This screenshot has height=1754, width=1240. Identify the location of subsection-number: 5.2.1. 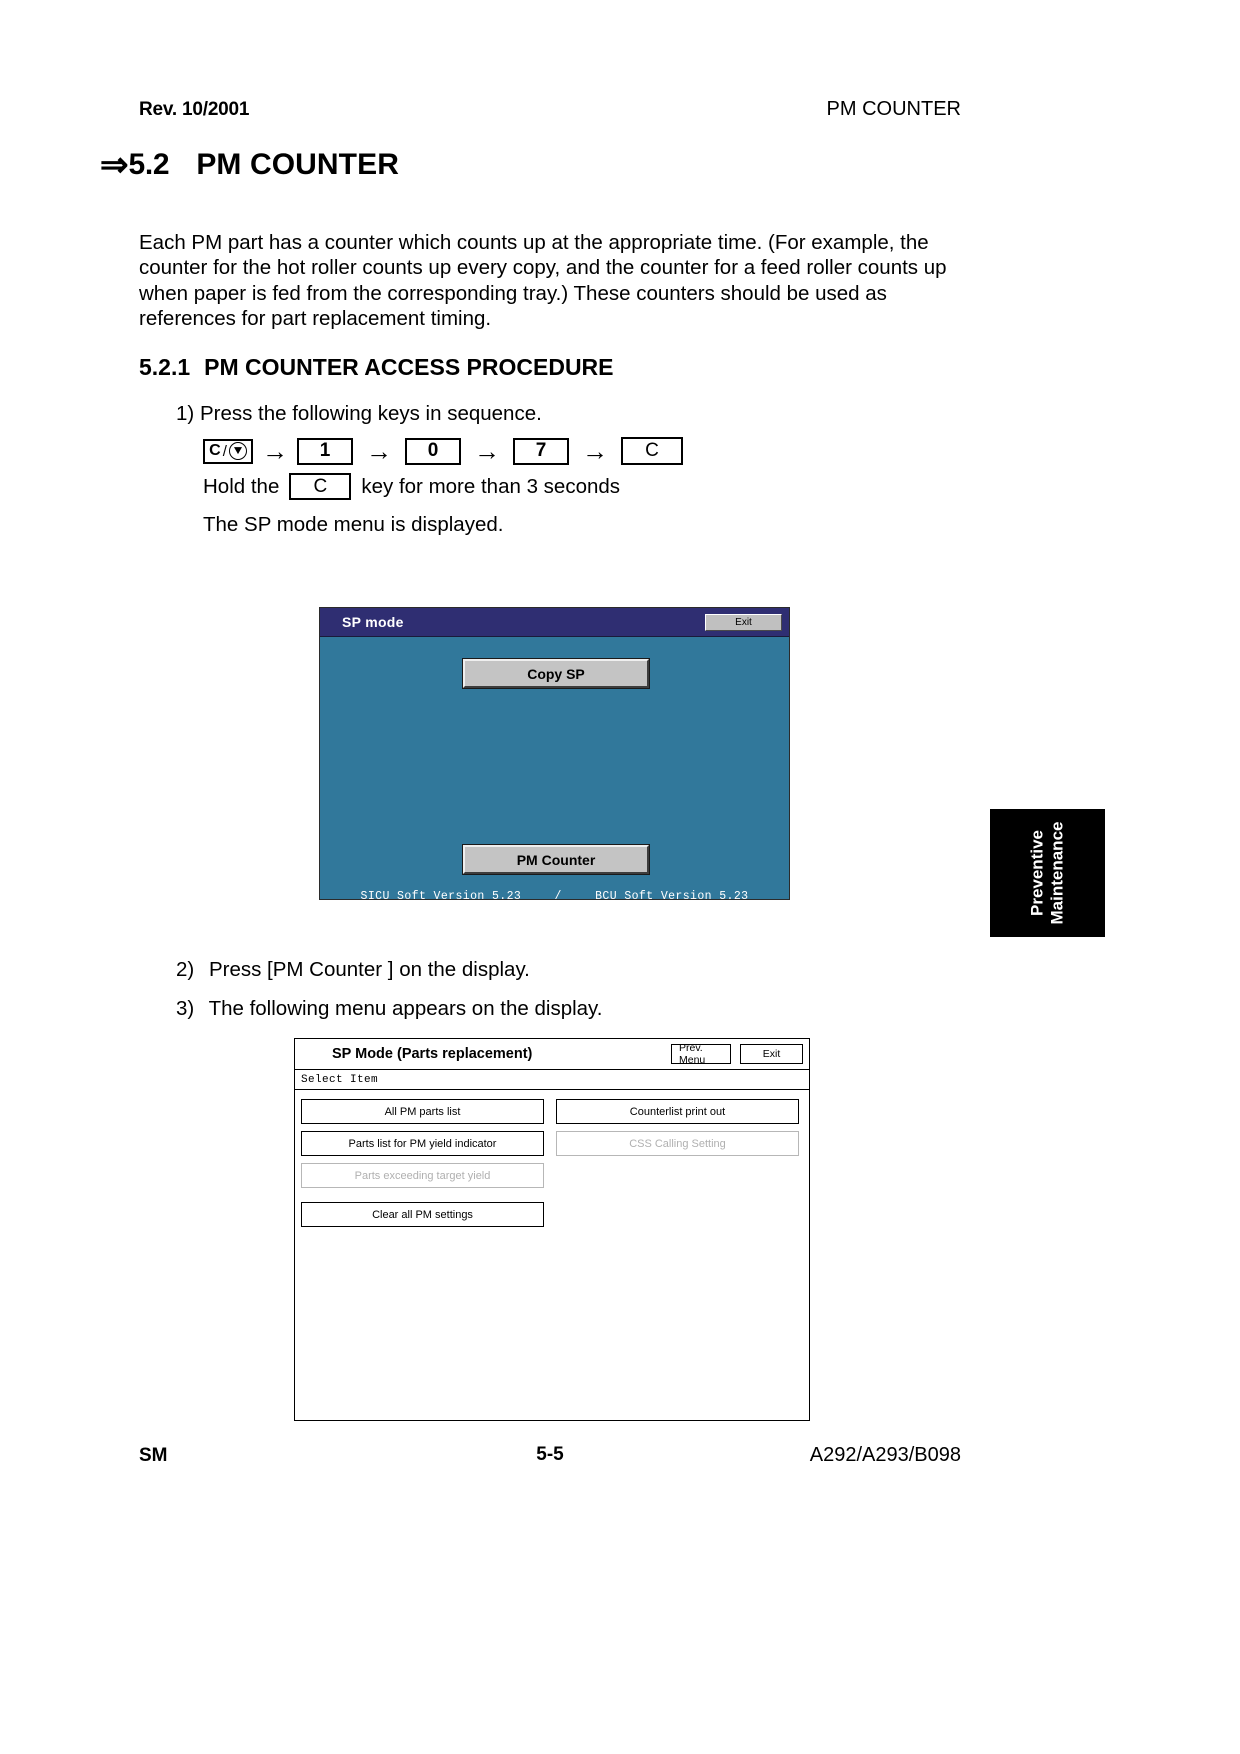
(165, 367).